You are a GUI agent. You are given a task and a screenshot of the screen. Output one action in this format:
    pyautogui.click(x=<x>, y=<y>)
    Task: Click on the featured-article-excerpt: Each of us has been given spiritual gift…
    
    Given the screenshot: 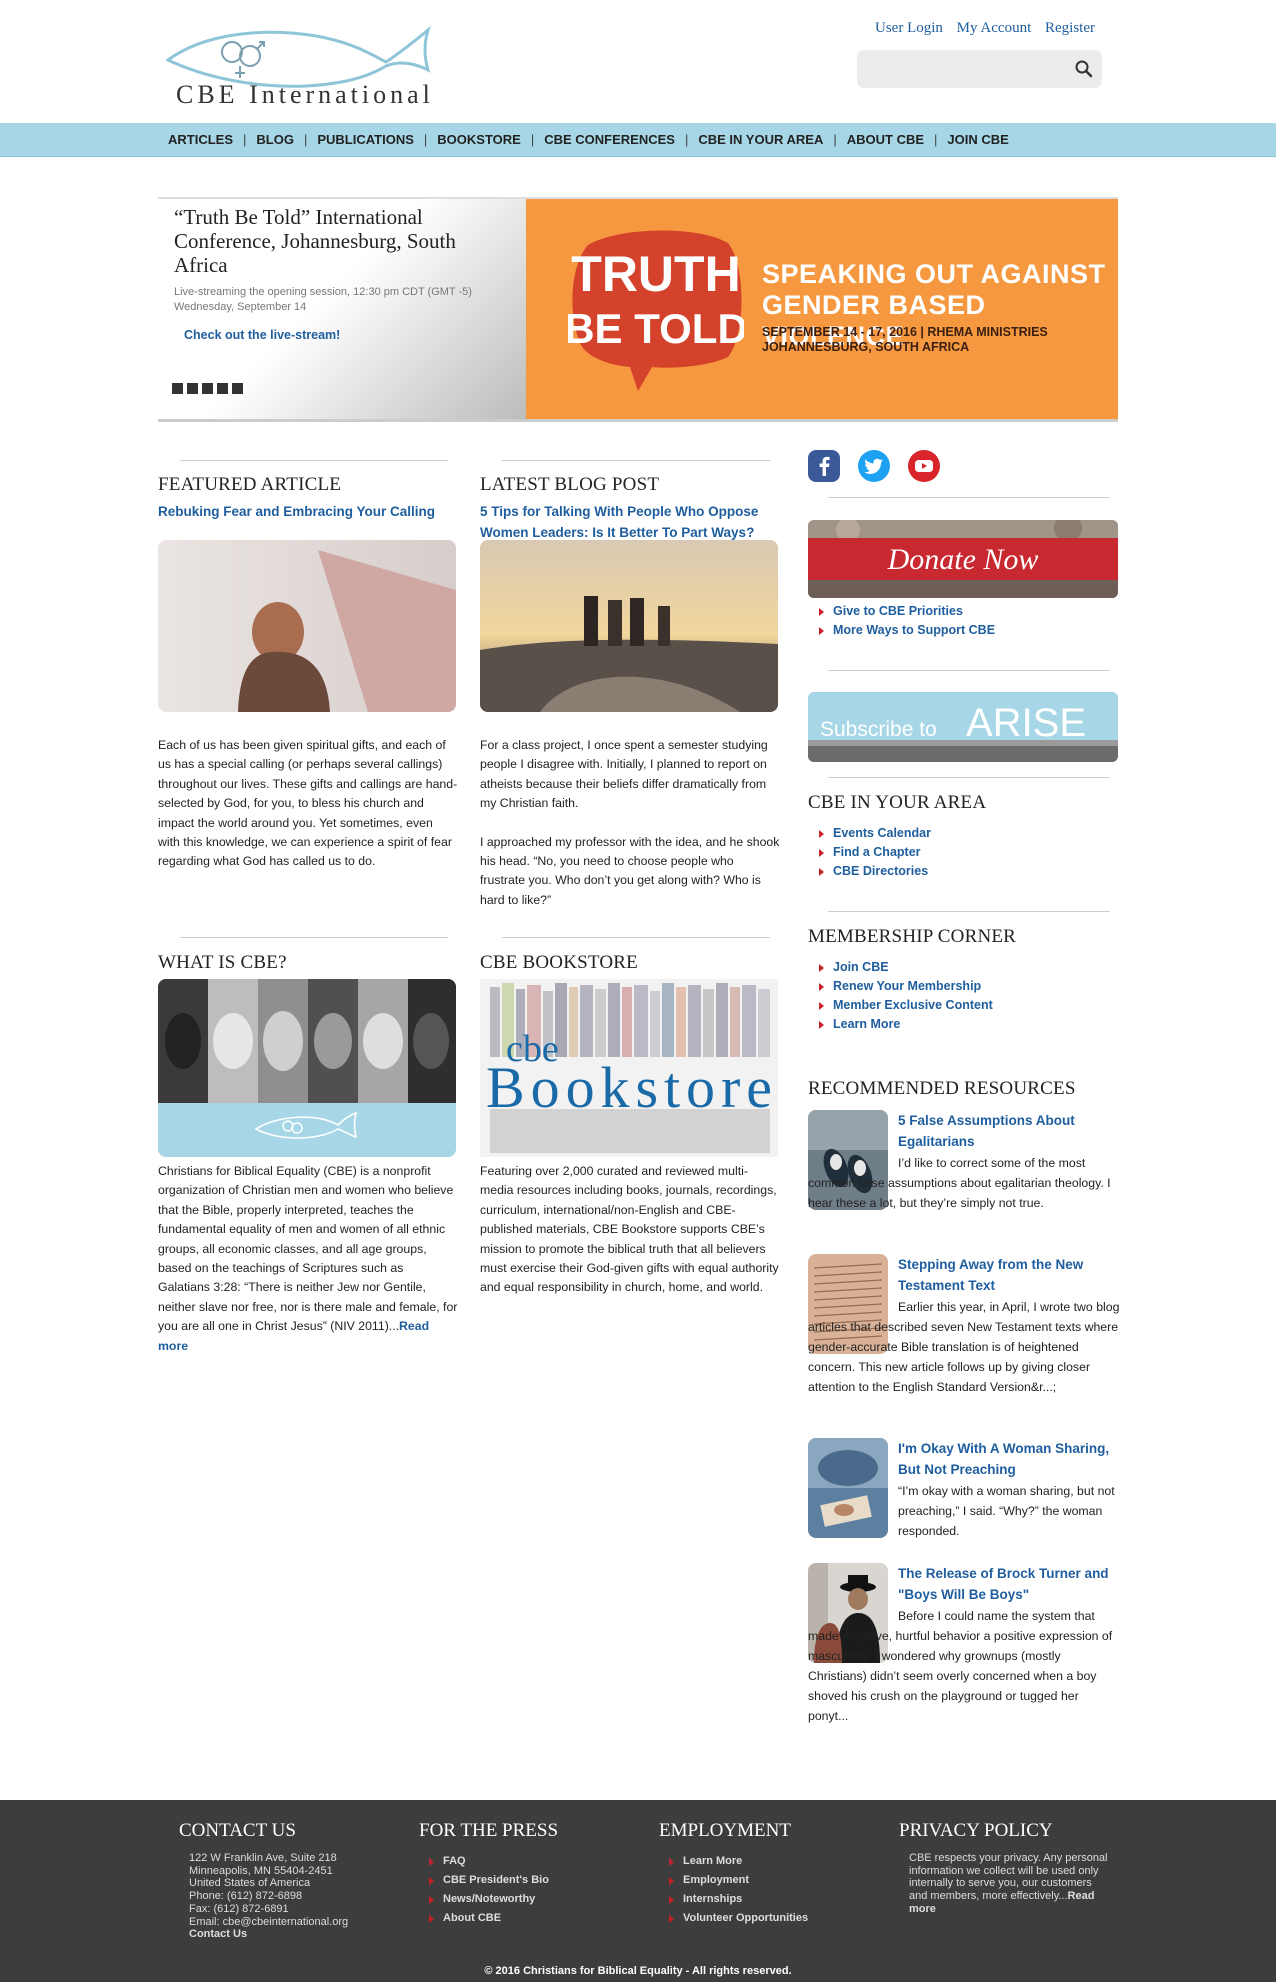 What is the action you would take?
    pyautogui.click(x=308, y=803)
    